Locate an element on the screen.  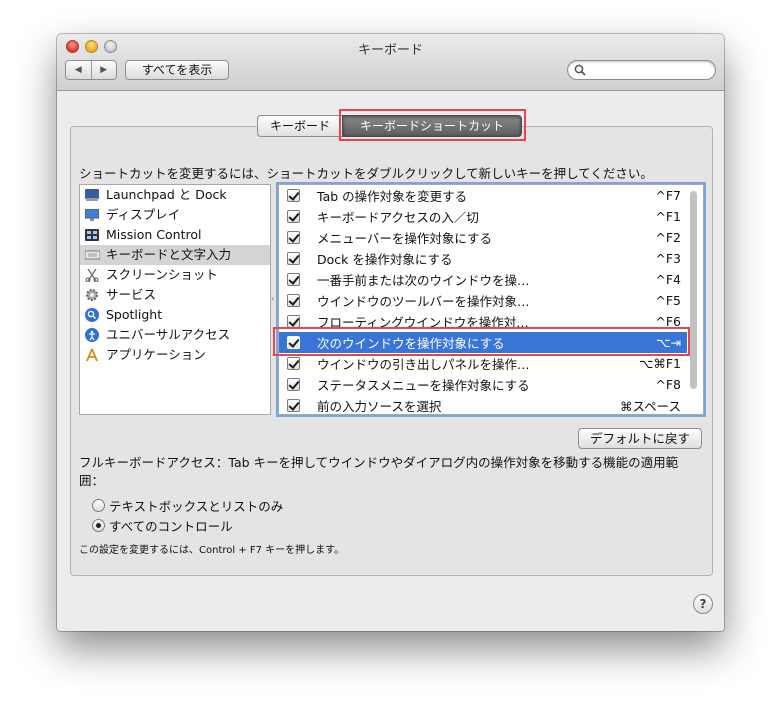
shortcut-row: 一番手前または次のウインドウを操… ^F4 is located at coordinates (483, 279).